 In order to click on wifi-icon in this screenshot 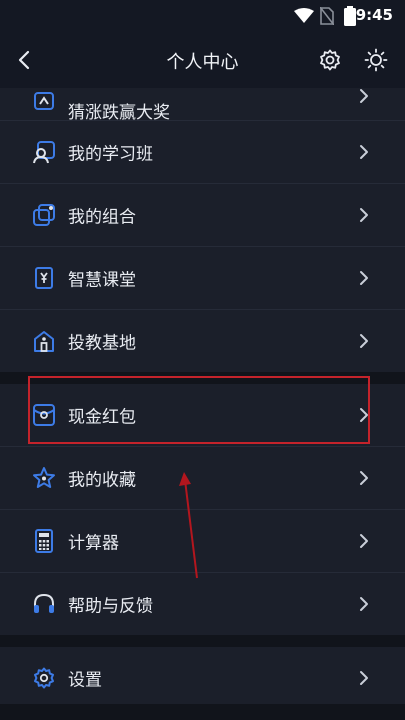, I will do `click(304, 15)`.